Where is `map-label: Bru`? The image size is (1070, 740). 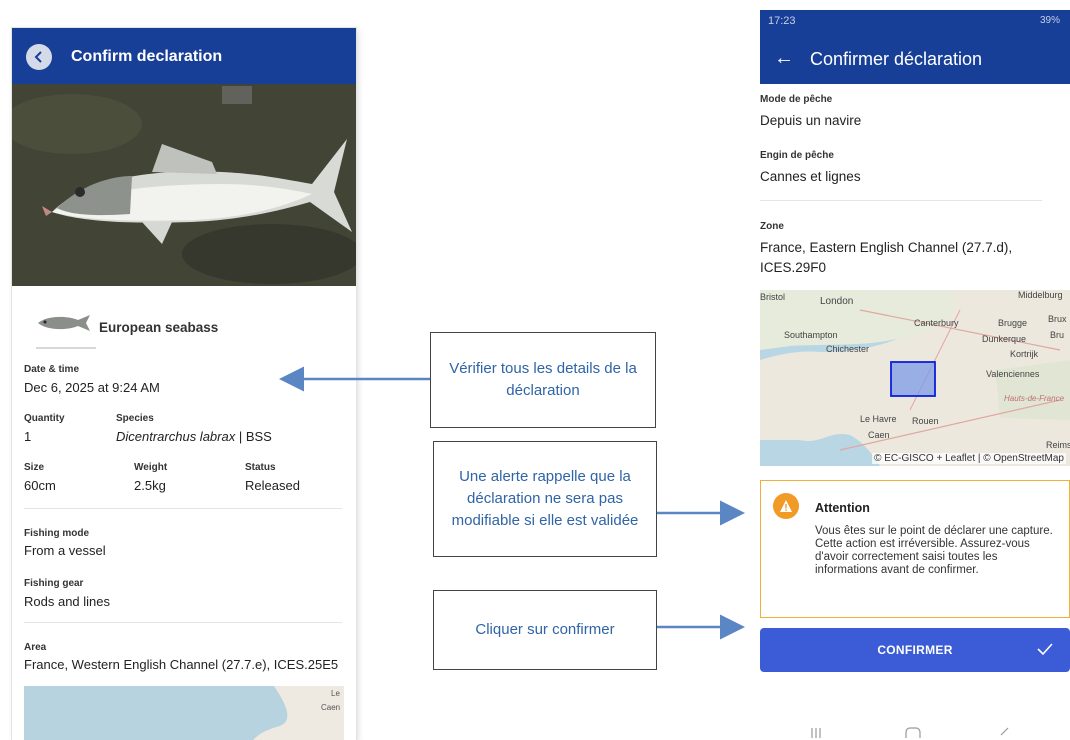
map-label: Bru is located at coordinates (1057, 335).